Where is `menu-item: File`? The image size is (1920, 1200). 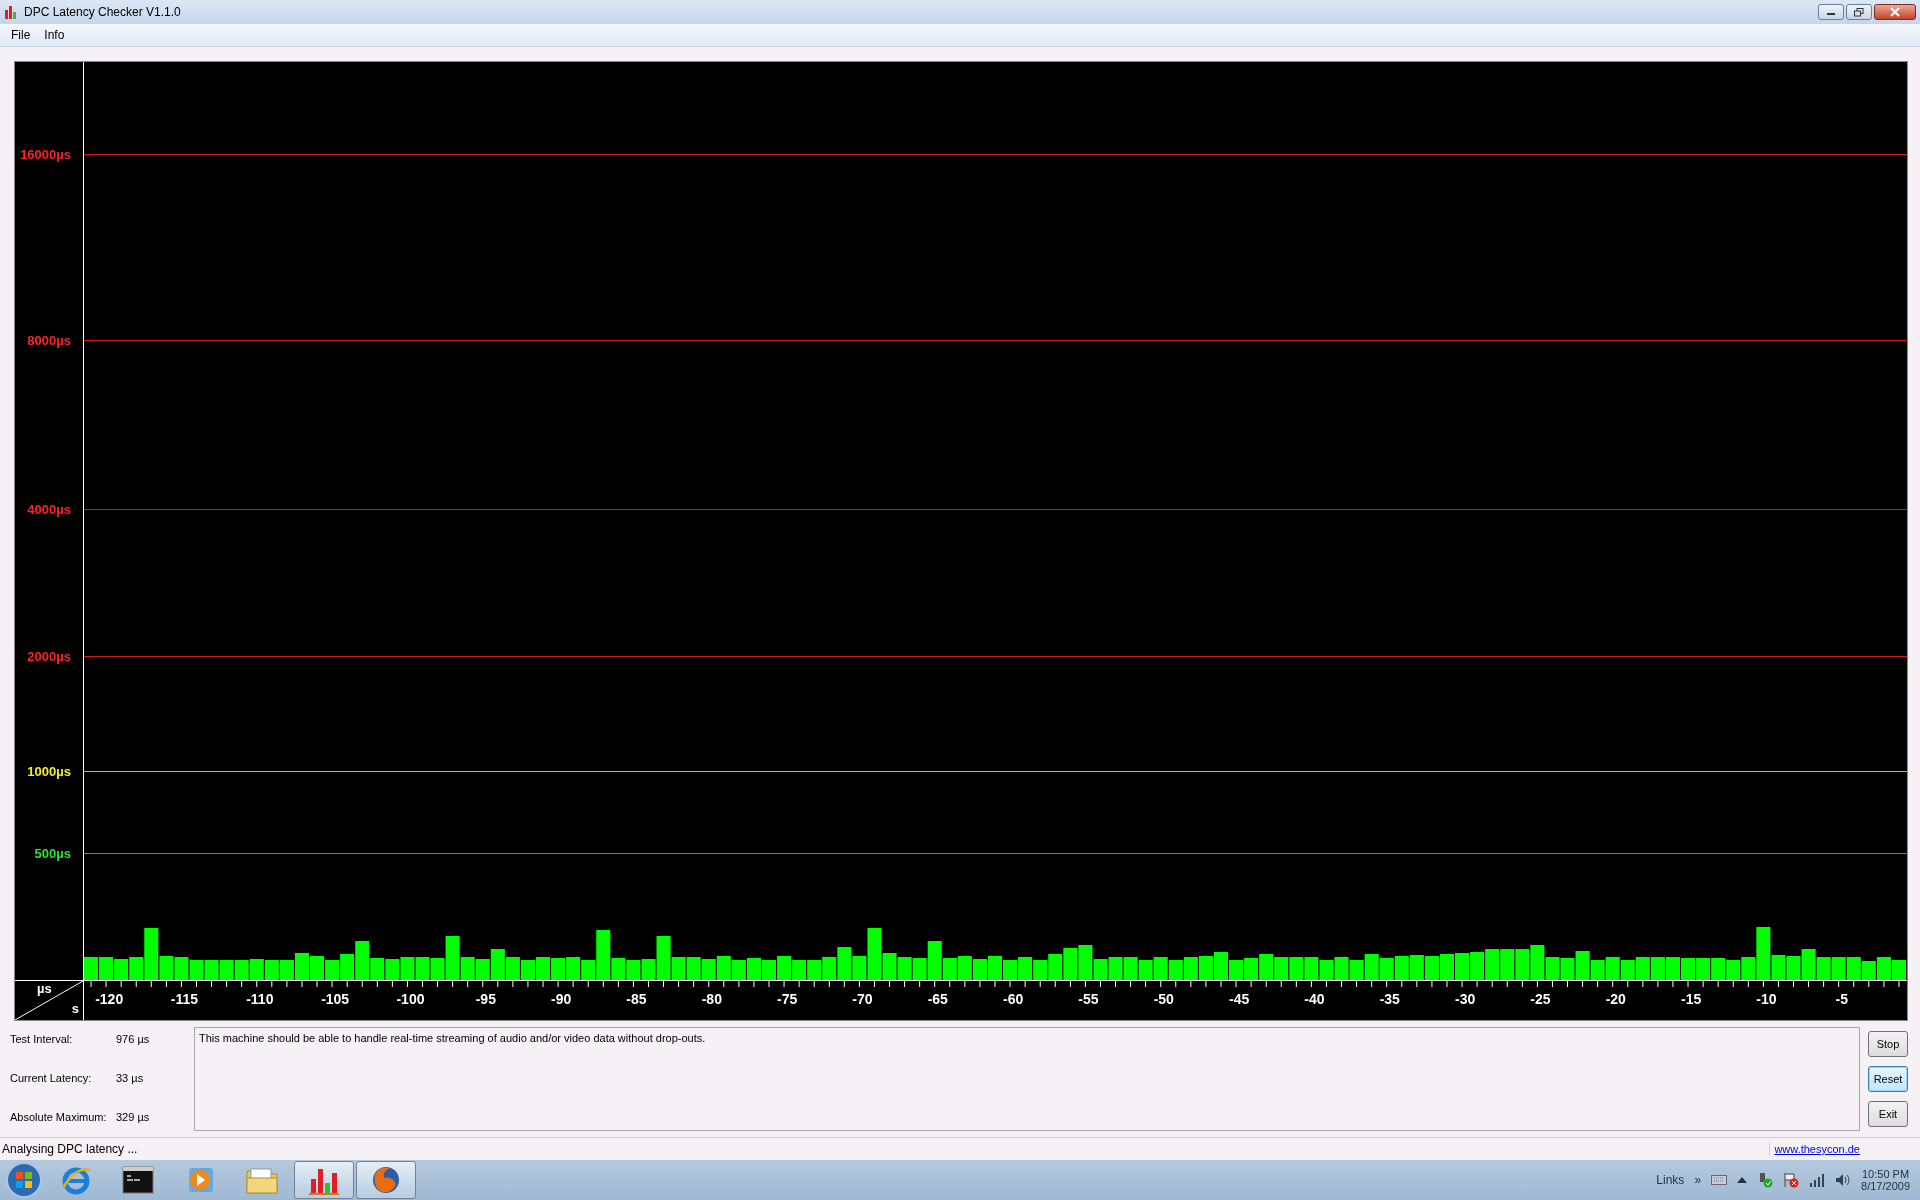 menu-item: File is located at coordinates (21, 35).